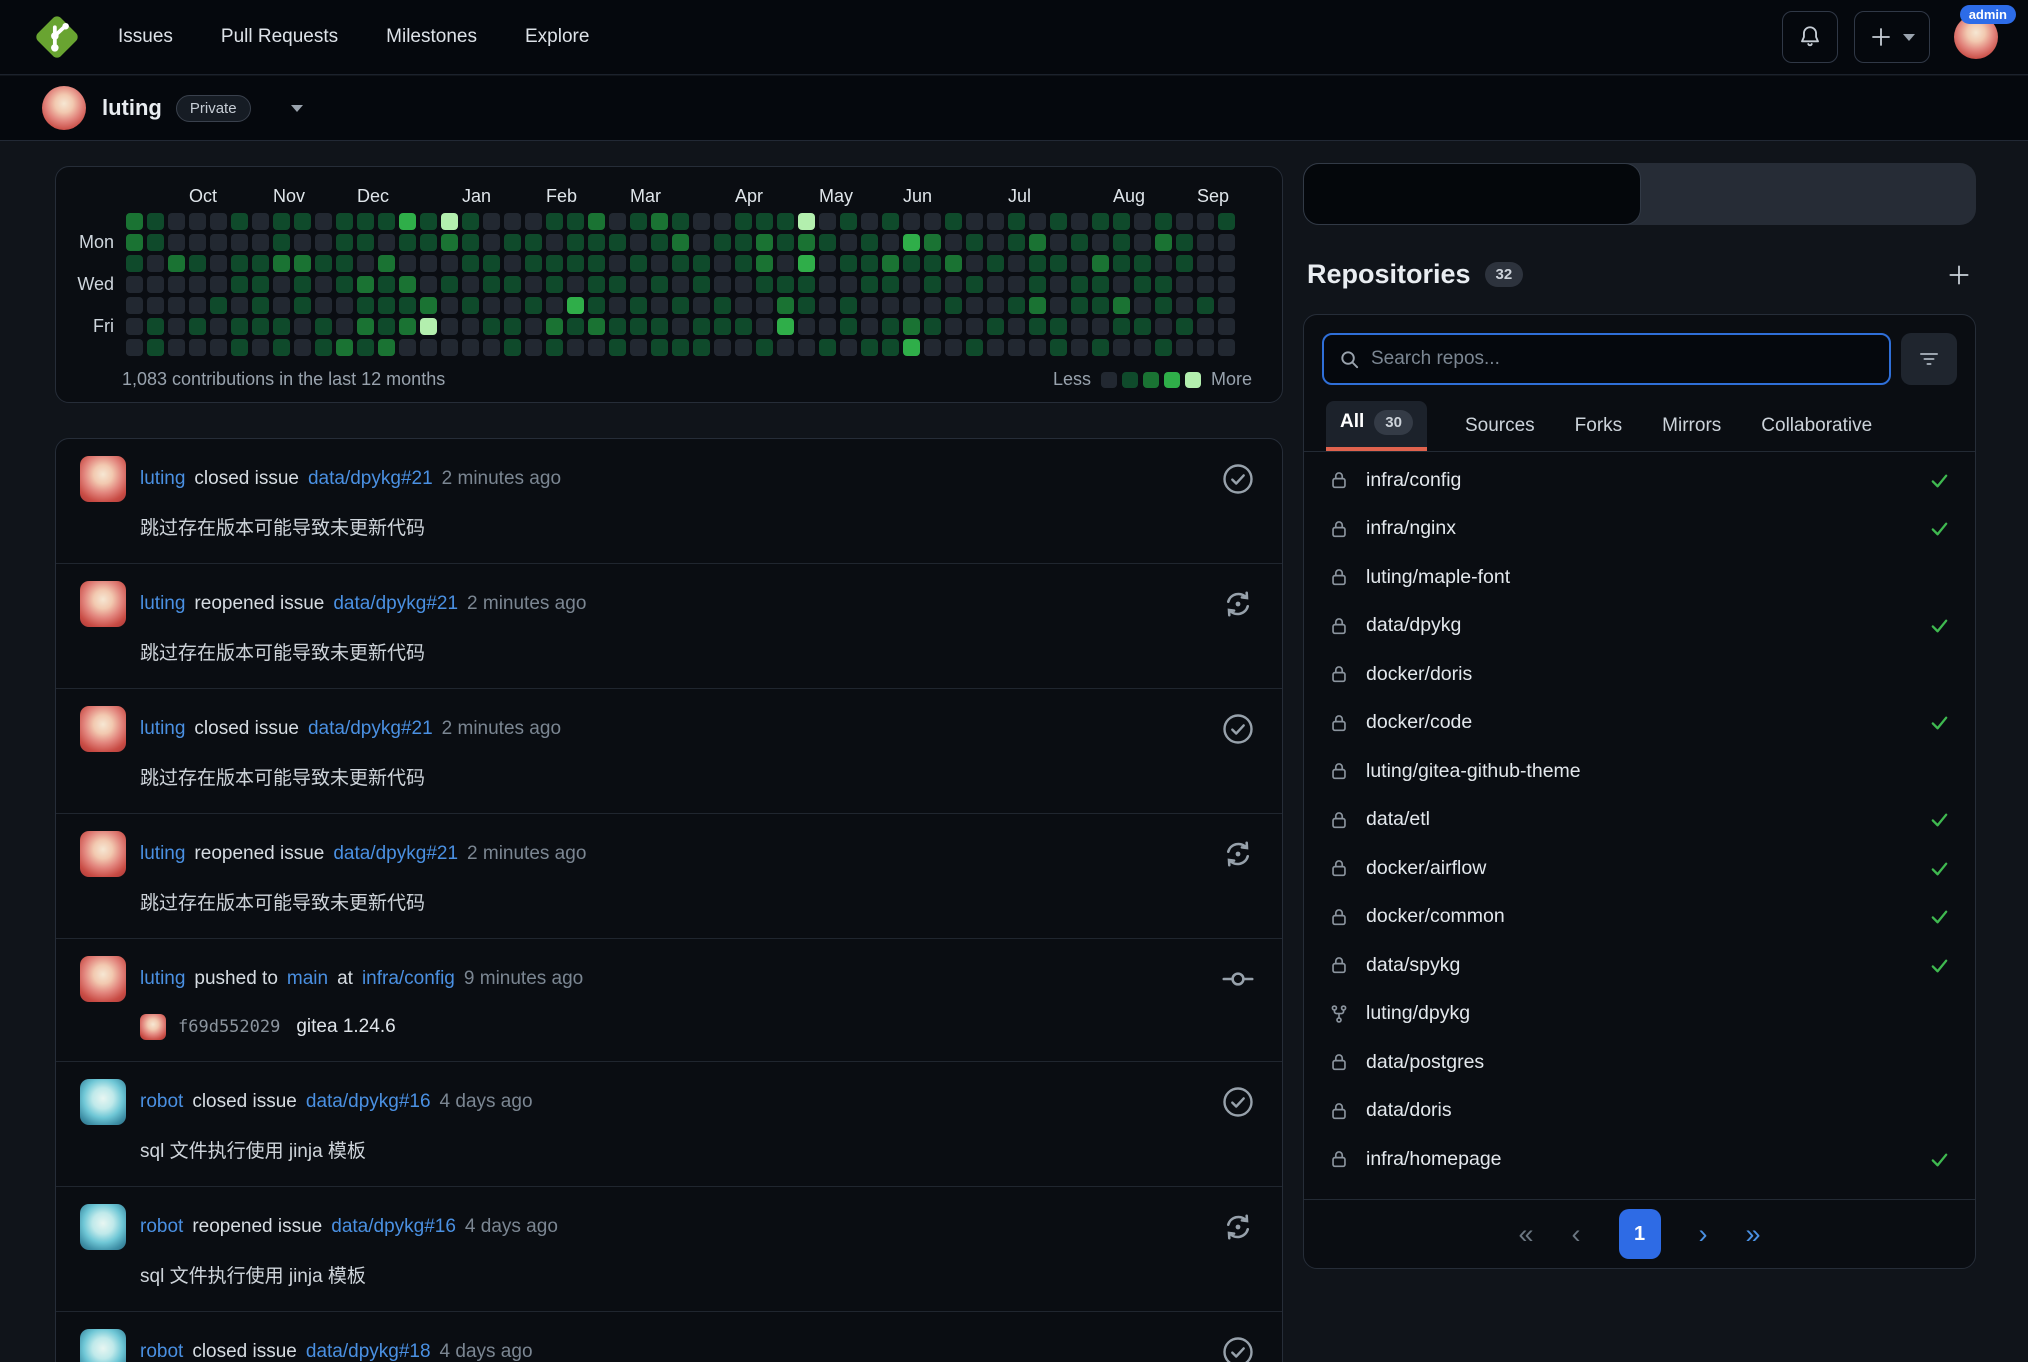 The height and width of the screenshot is (1362, 2028). Describe the element at coordinates (1639, 820) in the screenshot. I see `repo-row: data/etl` at that location.